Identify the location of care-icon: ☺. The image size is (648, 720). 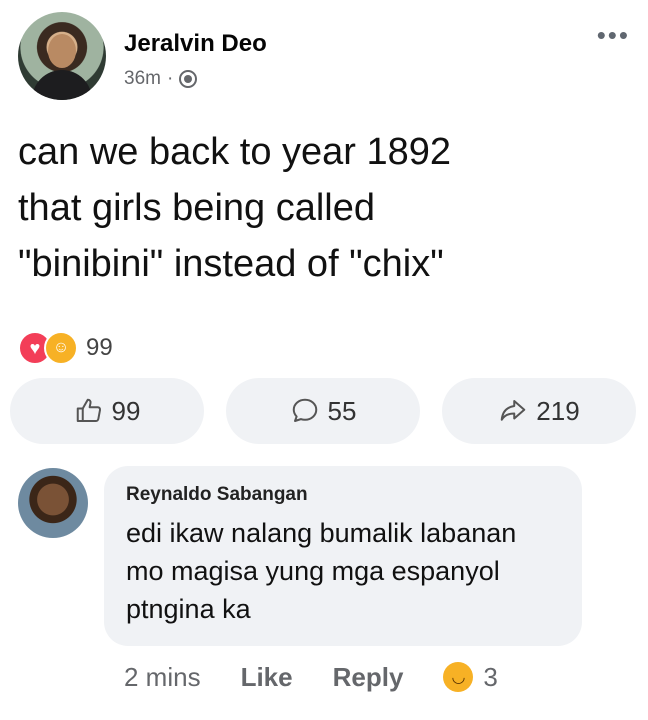
(61, 348).